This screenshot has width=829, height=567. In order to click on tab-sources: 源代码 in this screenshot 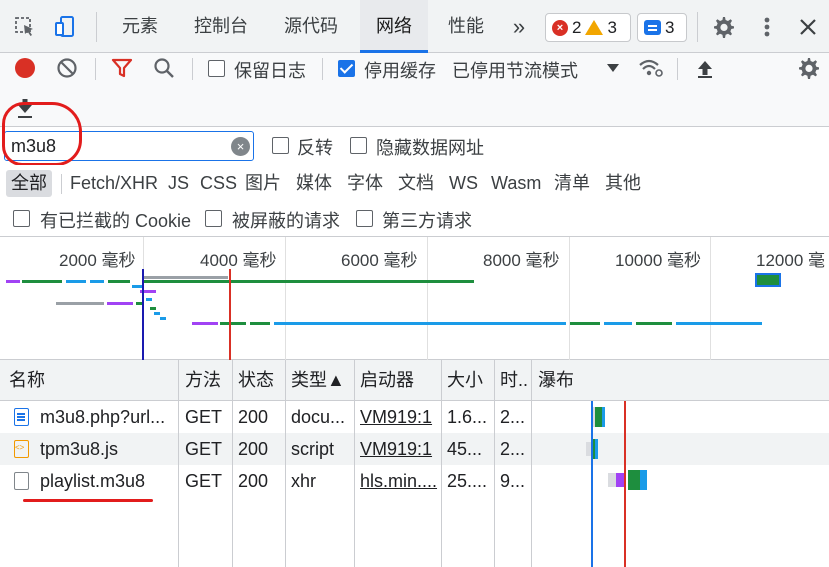, I will do `click(311, 26)`.